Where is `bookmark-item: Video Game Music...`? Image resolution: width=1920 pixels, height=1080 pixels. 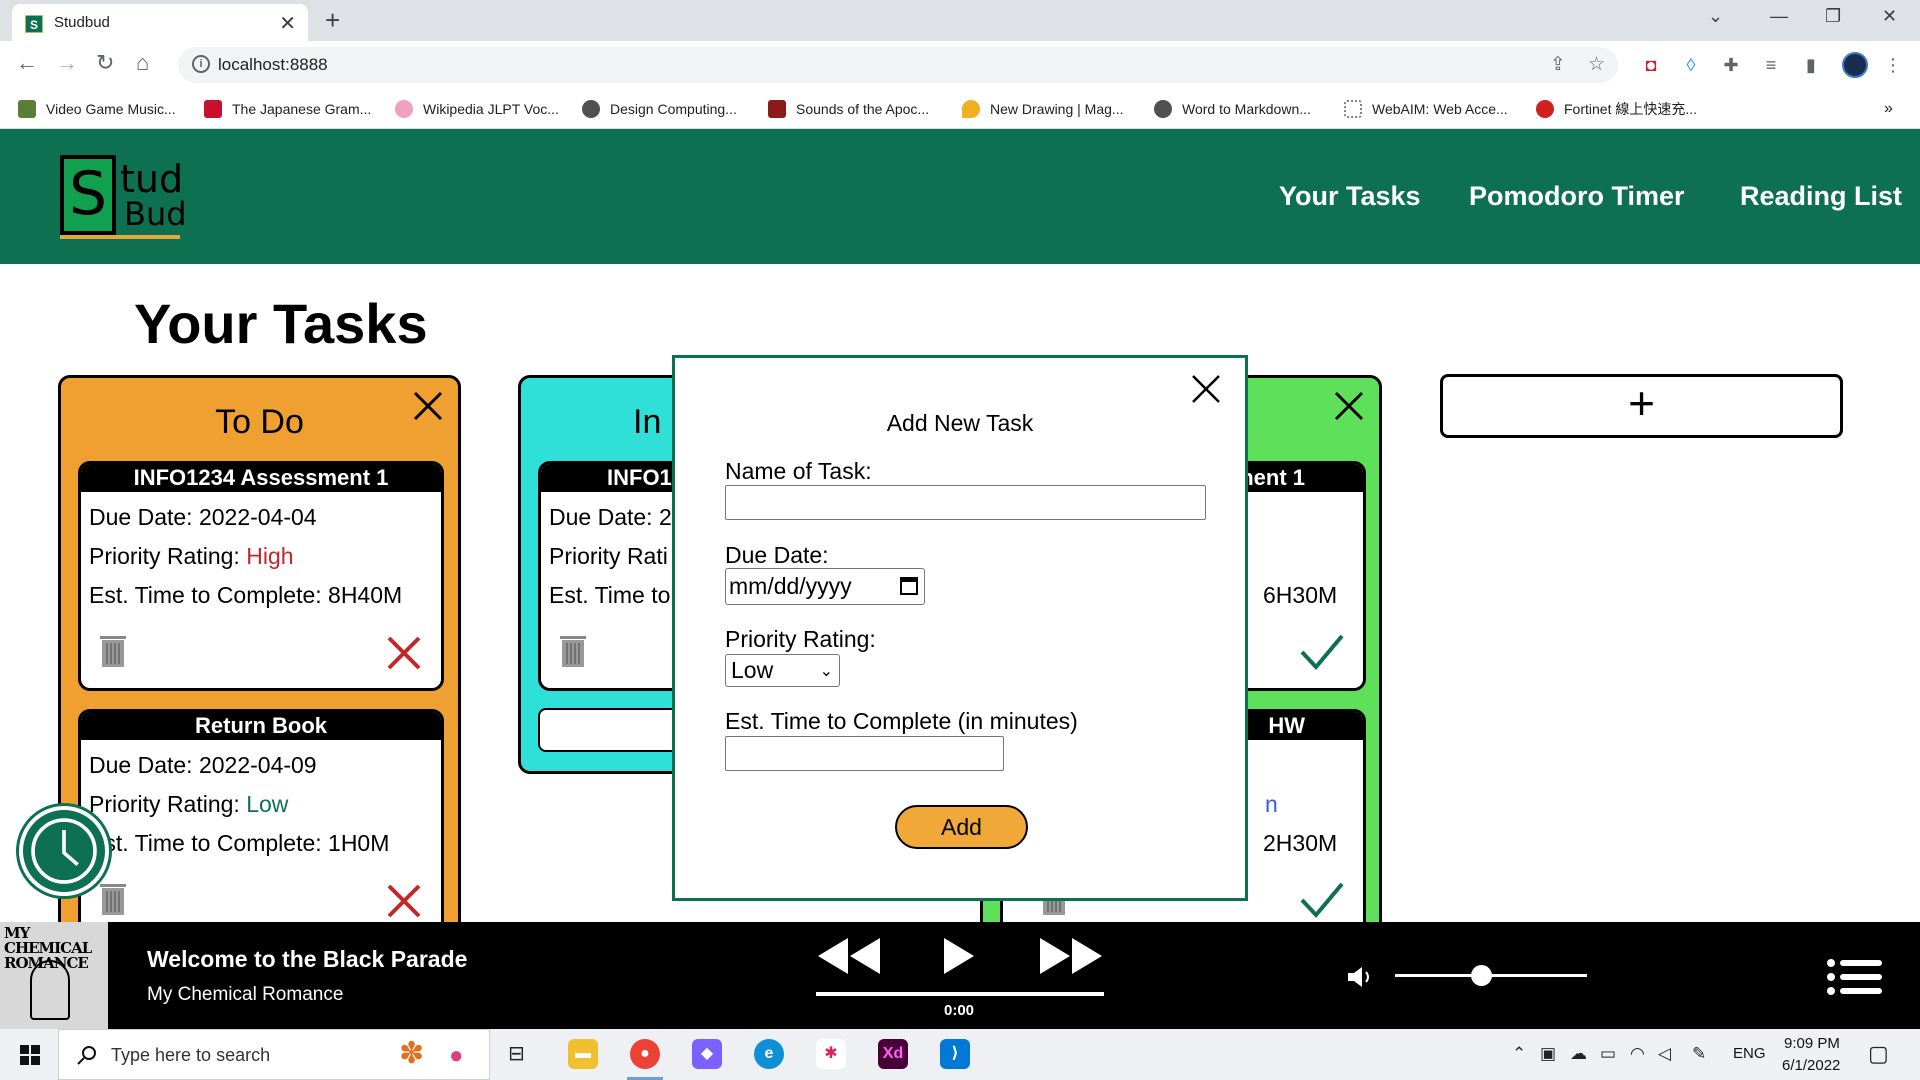 bookmark-item: Video Game Music... is located at coordinates (97, 109).